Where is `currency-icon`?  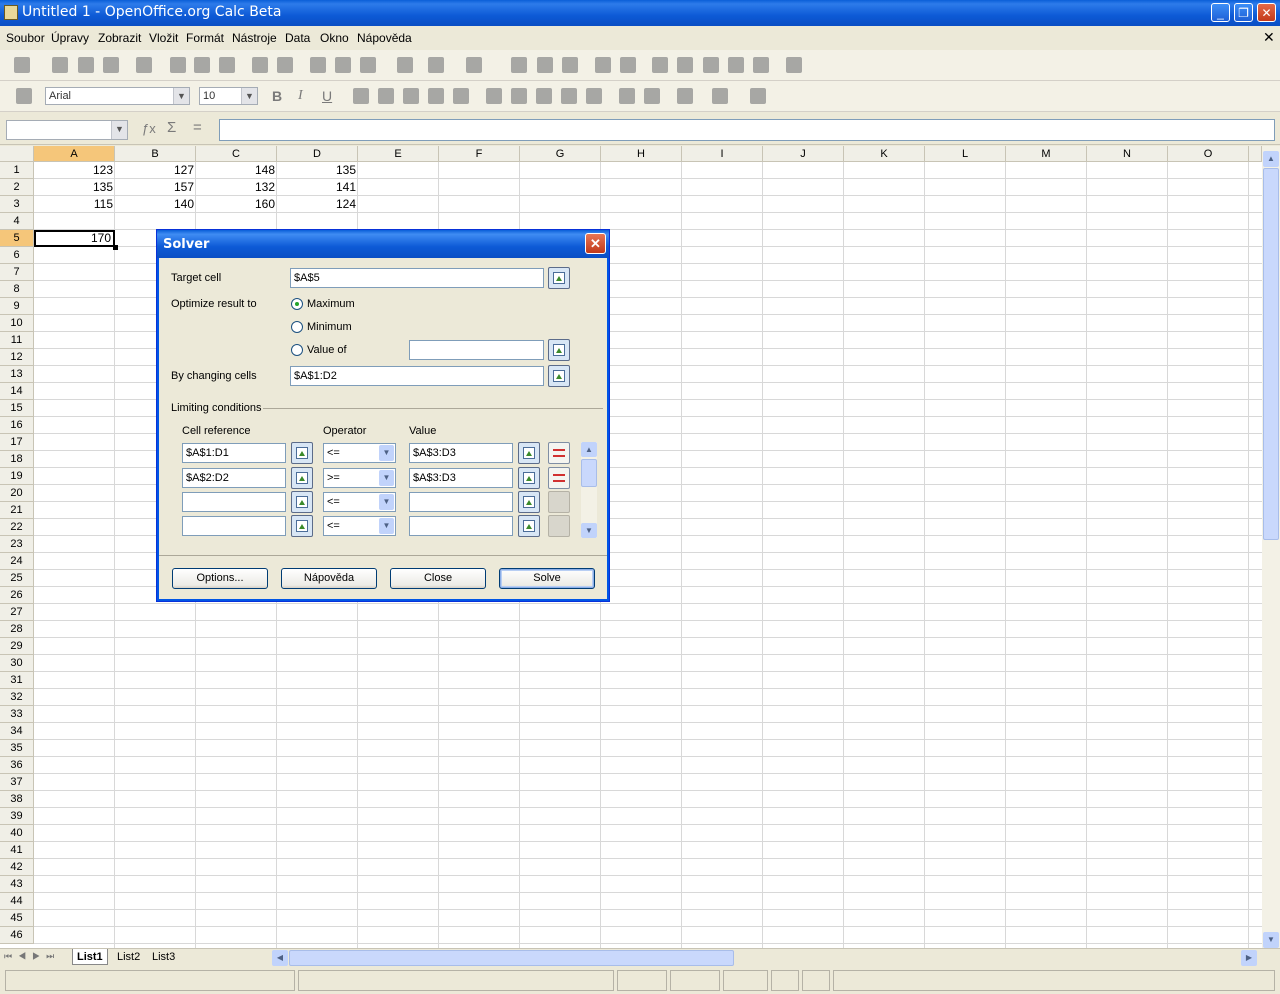 currency-icon is located at coordinates (494, 96).